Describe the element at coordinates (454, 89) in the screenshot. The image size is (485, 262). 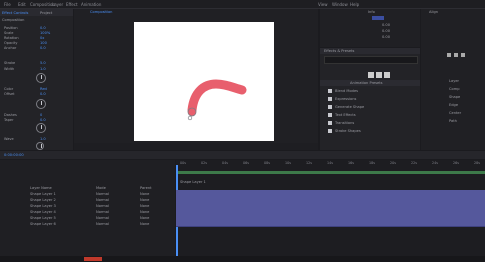
I see `align-item: Comp` at that location.